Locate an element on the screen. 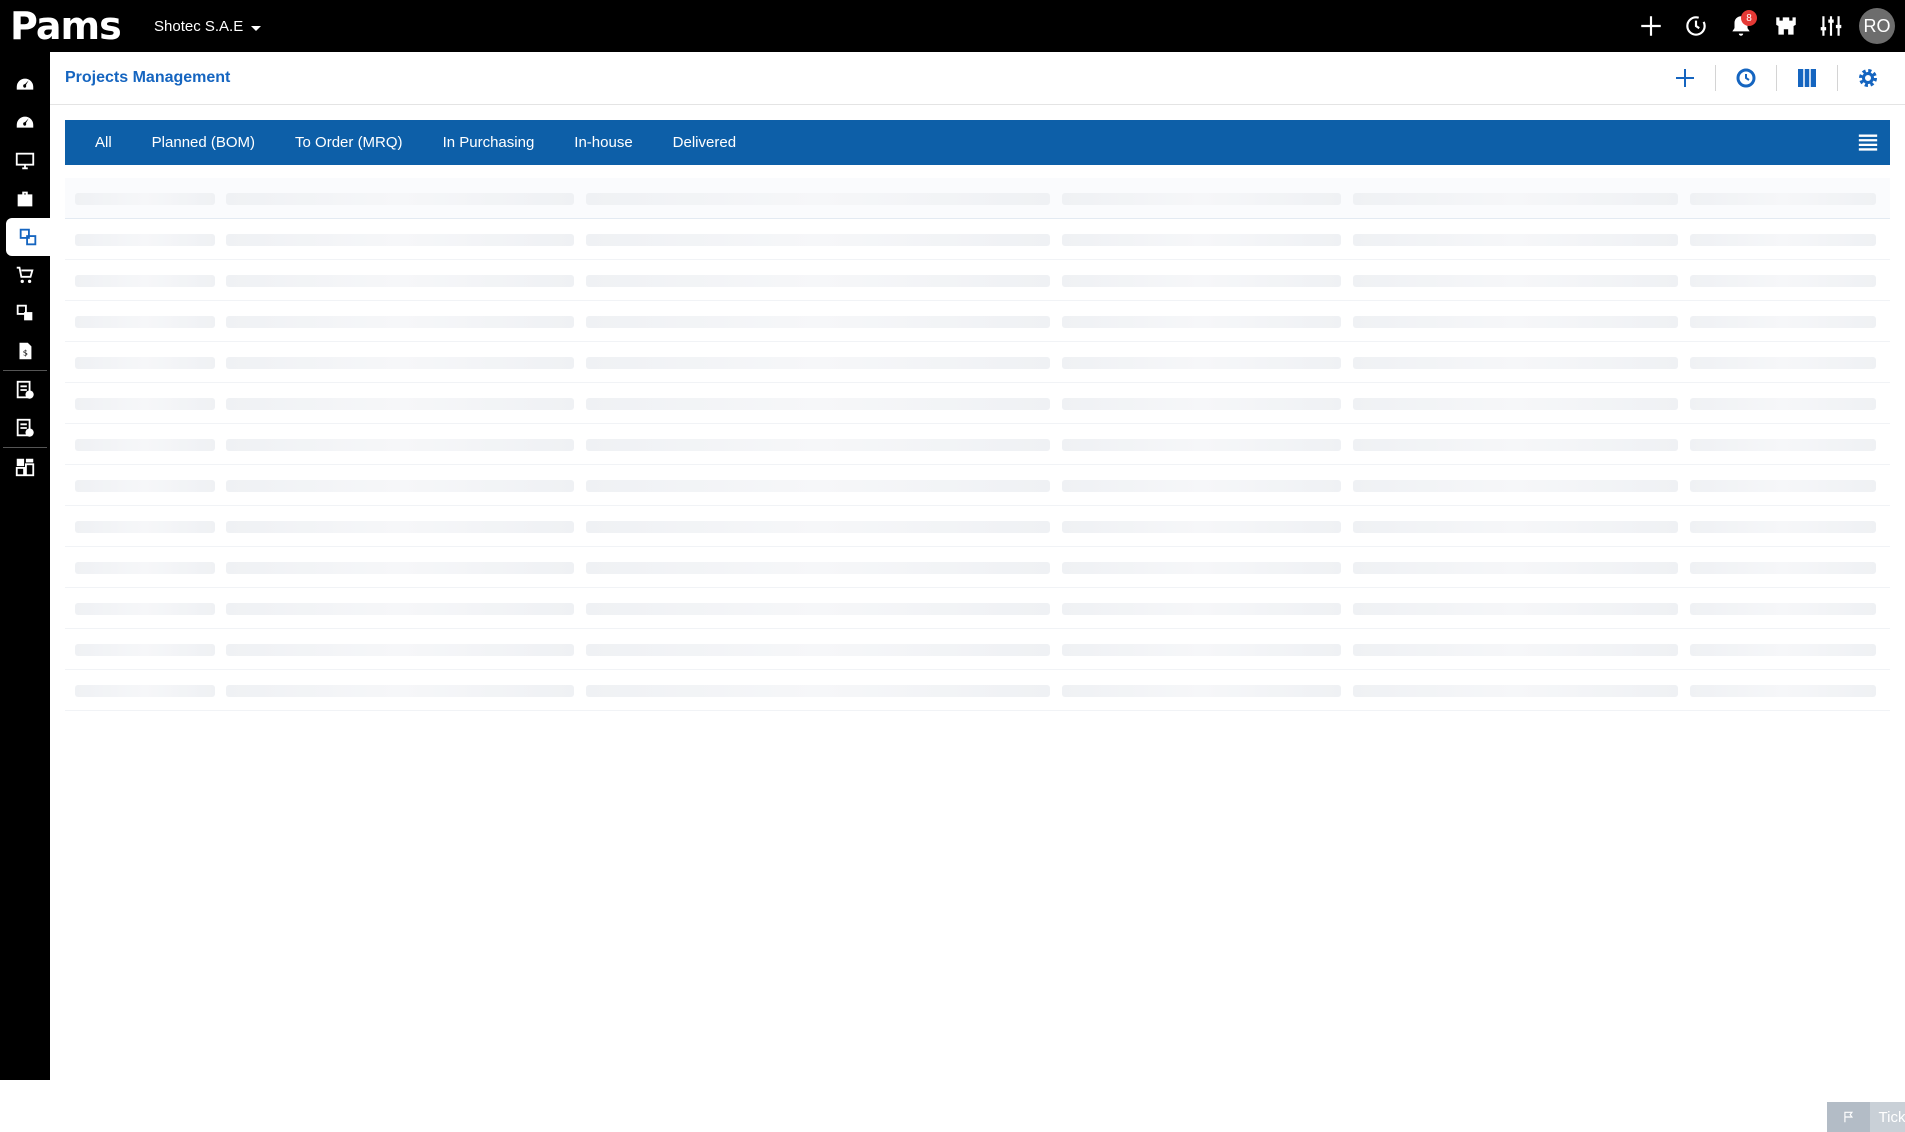  settings-sliders-button is located at coordinates (1830, 26).